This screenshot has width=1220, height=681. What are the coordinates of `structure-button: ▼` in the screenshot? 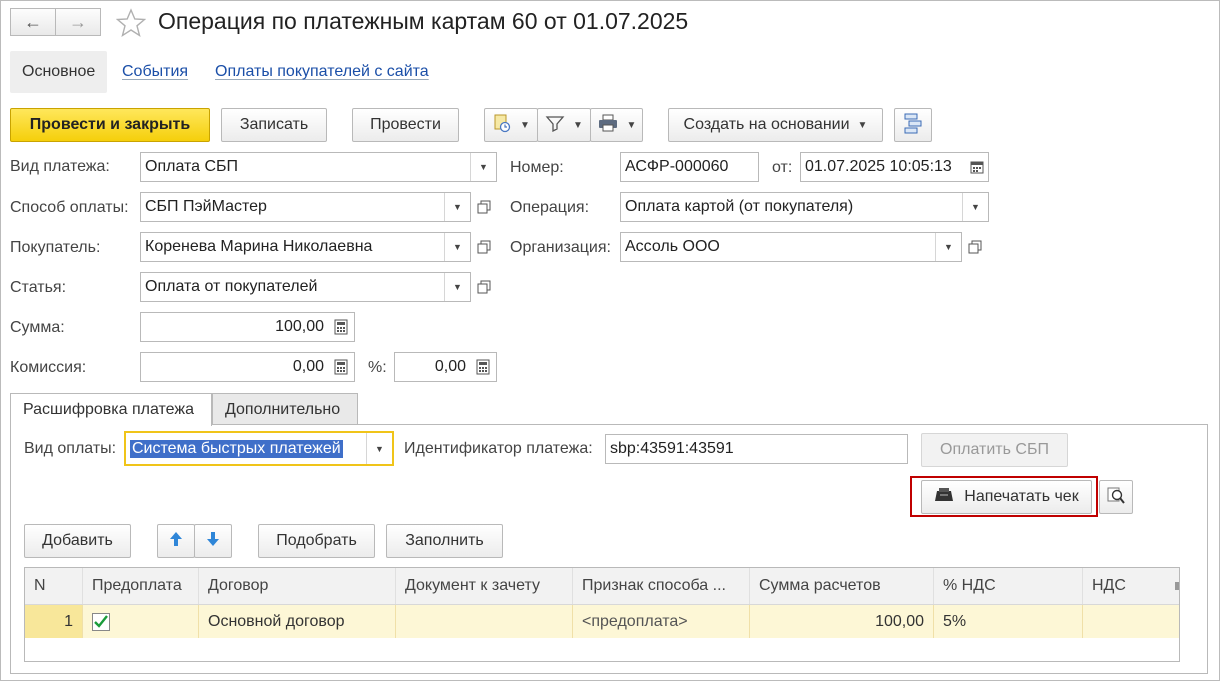 It's located at (511, 125).